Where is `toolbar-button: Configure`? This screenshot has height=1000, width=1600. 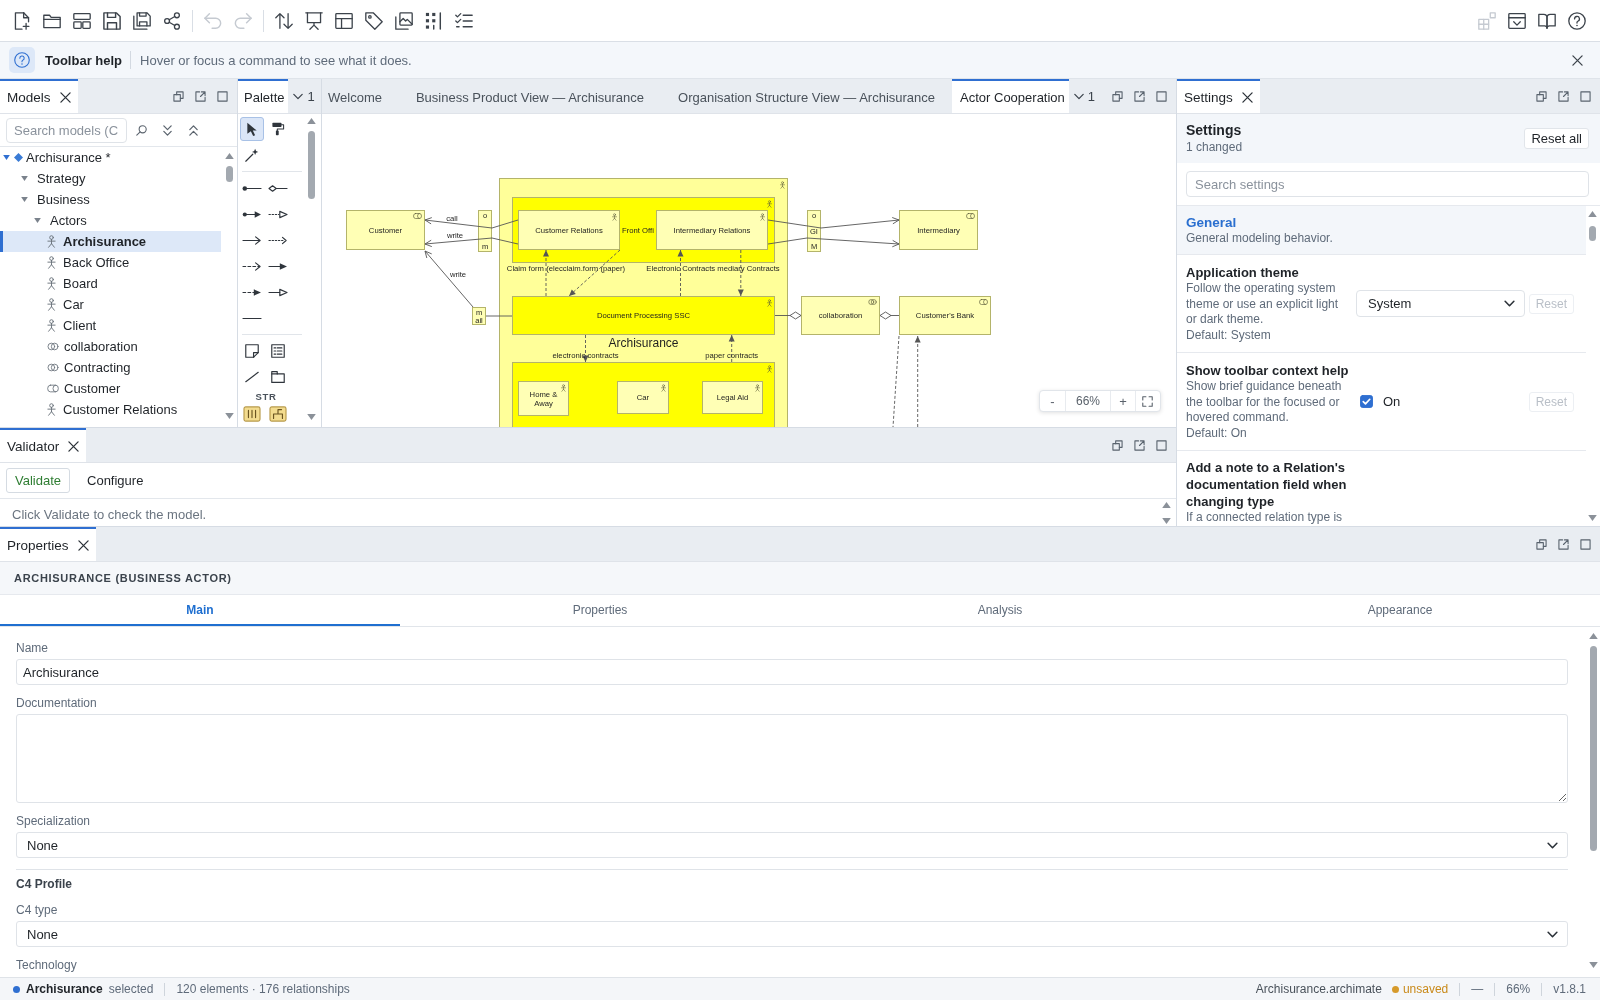 toolbar-button: Configure is located at coordinates (115, 480).